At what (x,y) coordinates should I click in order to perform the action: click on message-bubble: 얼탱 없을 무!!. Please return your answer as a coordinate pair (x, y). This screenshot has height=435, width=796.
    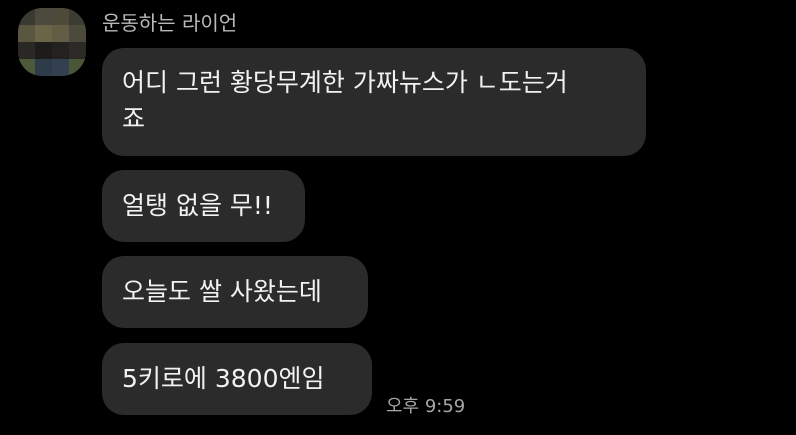
    Looking at the image, I should click on (203, 206).